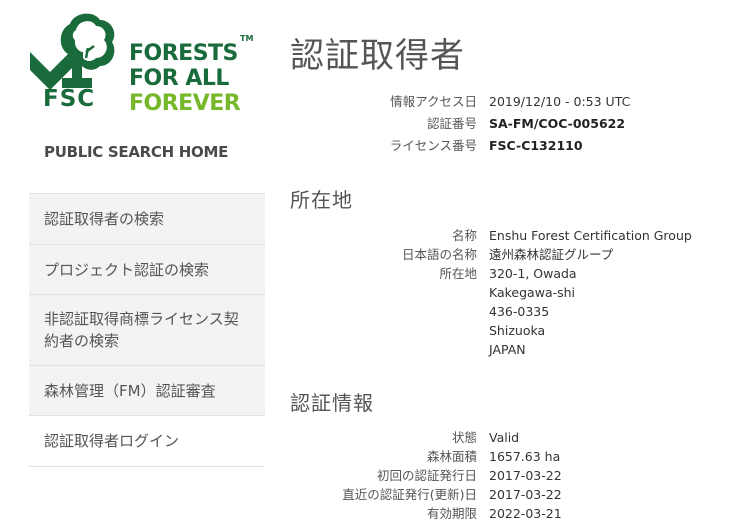 The image size is (750, 530). Describe the element at coordinates (525, 456) in the screenshot. I see `field-value: 1657.63 ha` at that location.